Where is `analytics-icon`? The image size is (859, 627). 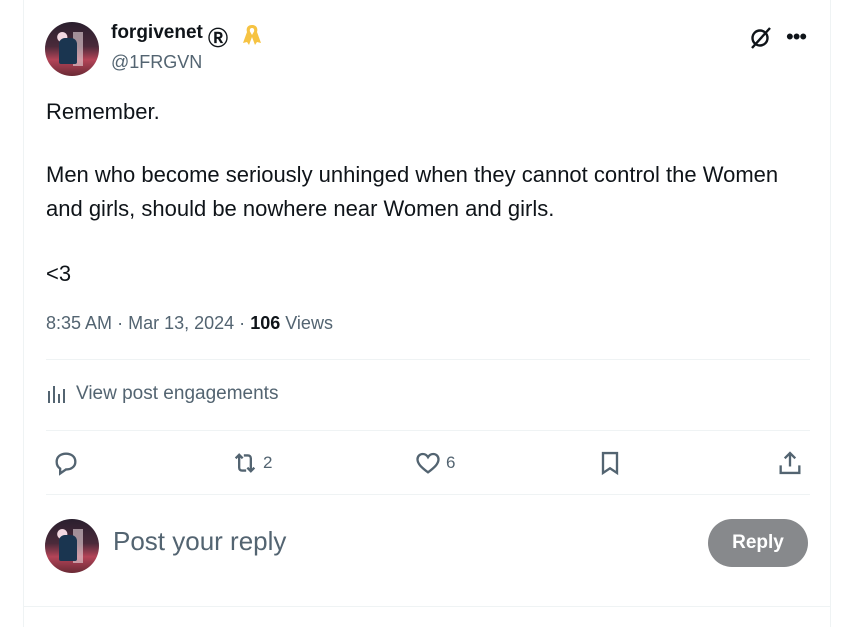
analytics-icon is located at coordinates (56, 394).